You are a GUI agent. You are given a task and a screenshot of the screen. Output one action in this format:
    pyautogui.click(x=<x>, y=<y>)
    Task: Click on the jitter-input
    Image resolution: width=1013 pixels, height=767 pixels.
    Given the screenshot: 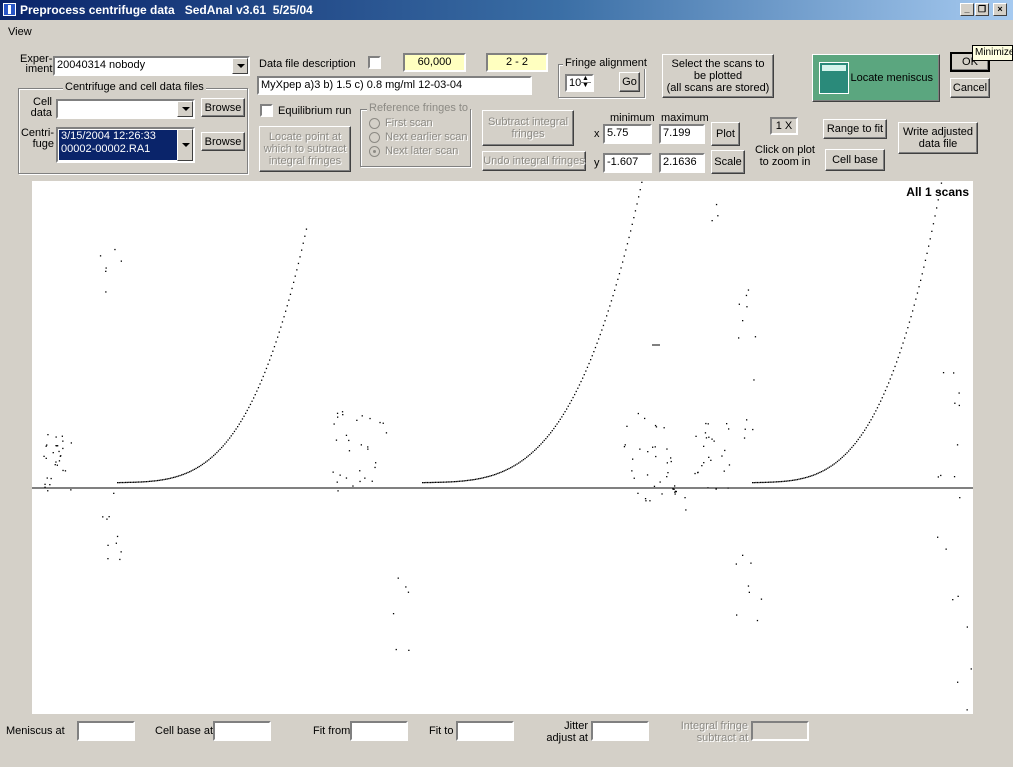 What is the action you would take?
    pyautogui.click(x=620, y=731)
    